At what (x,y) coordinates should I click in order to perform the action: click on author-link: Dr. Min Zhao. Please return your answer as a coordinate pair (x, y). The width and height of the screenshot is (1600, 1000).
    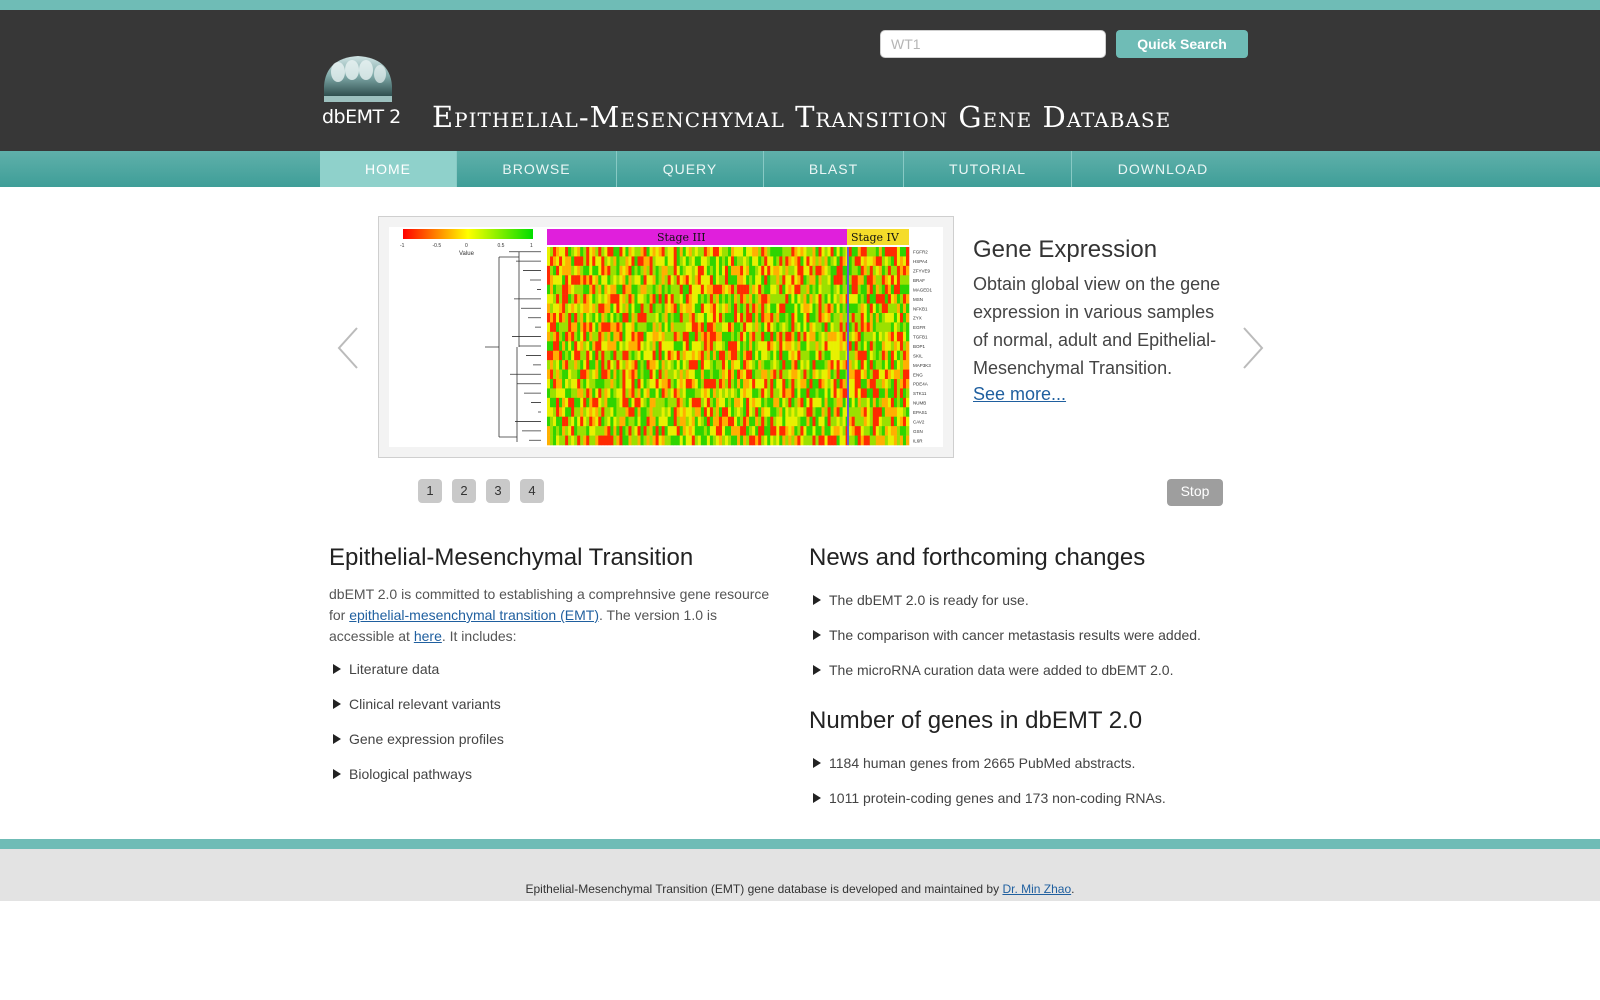
    Looking at the image, I should click on (1036, 889).